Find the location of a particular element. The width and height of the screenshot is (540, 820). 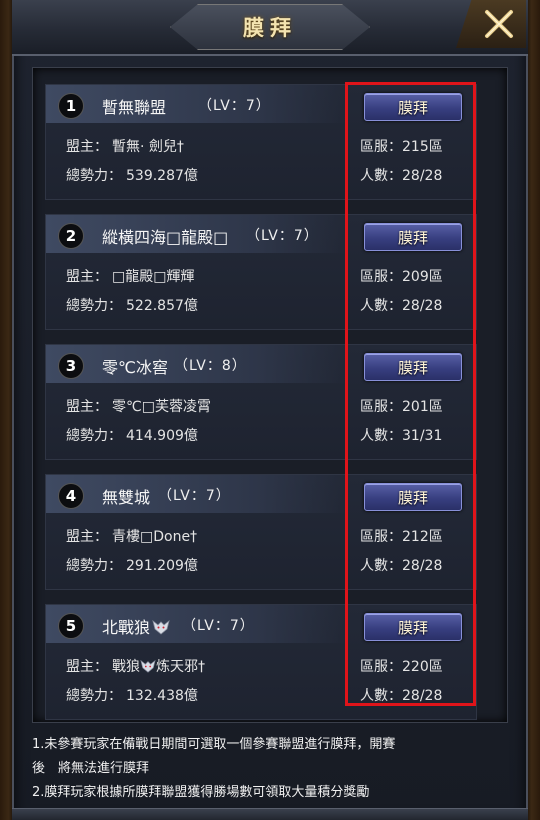

power-row: 總勢力： 539.287億 is located at coordinates (132, 175).